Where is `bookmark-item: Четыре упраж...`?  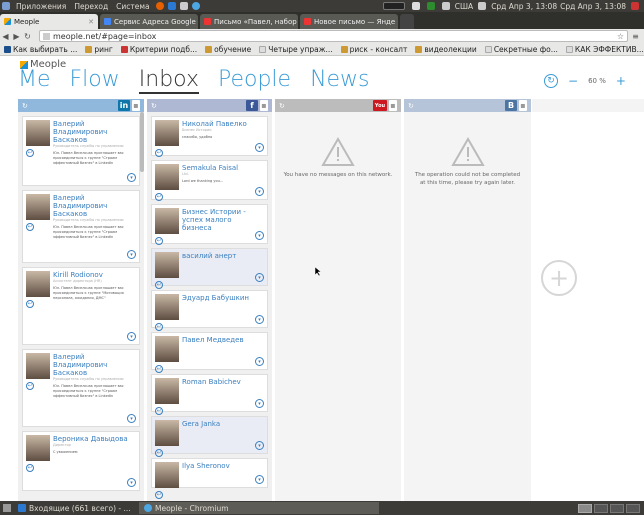
bookmark-item: Четыре упраж... is located at coordinates (295, 49).